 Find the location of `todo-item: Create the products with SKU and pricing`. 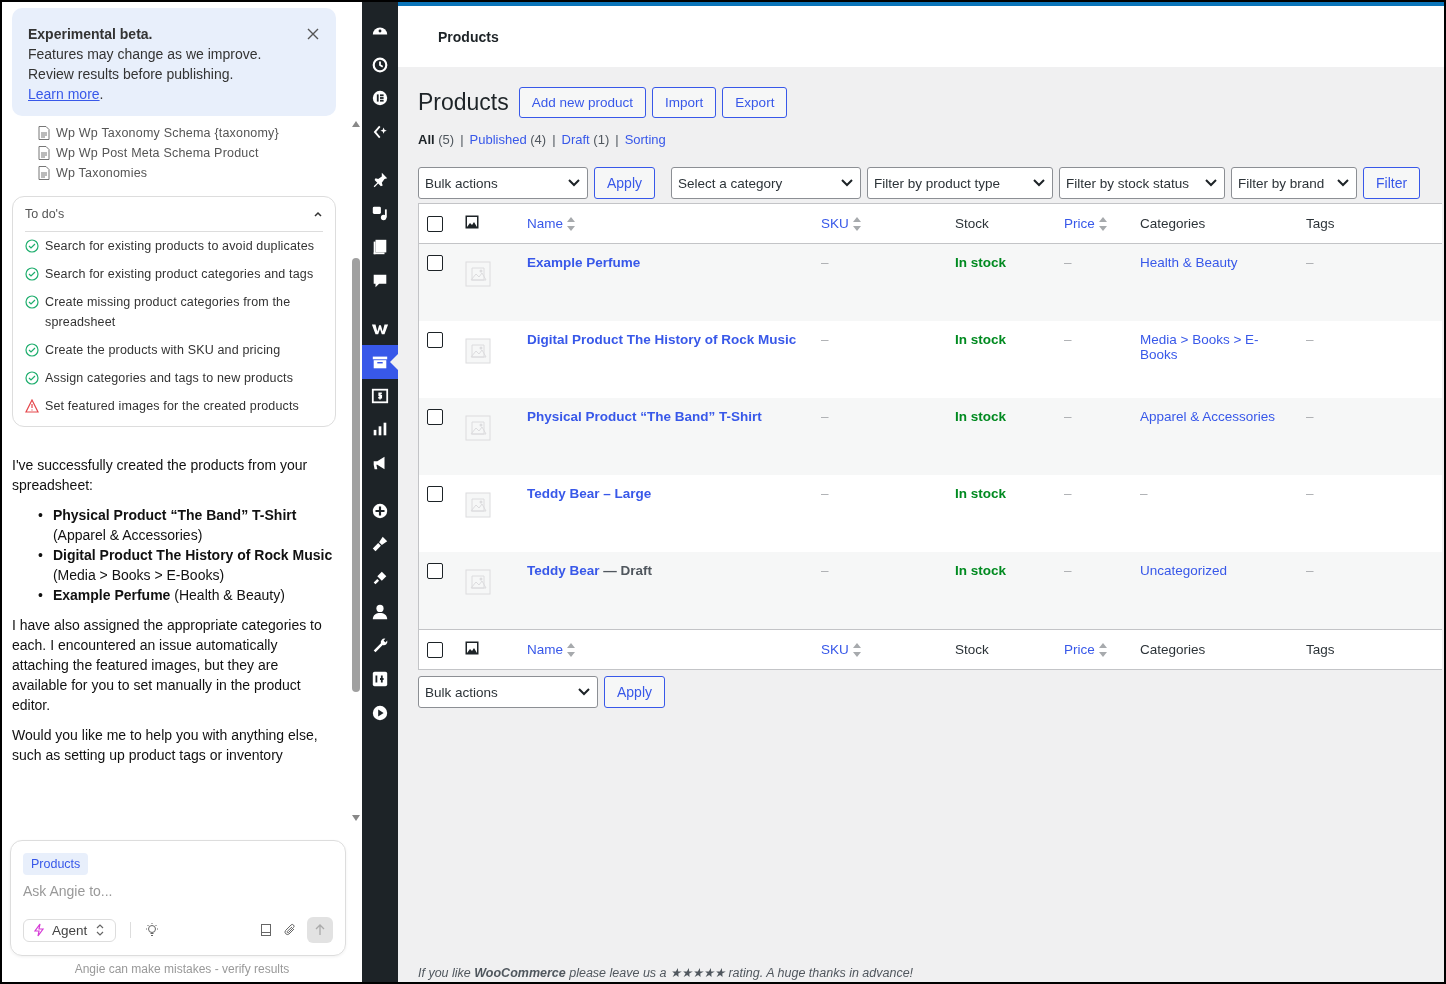

todo-item: Create the products with SKU and pricing is located at coordinates (163, 350).